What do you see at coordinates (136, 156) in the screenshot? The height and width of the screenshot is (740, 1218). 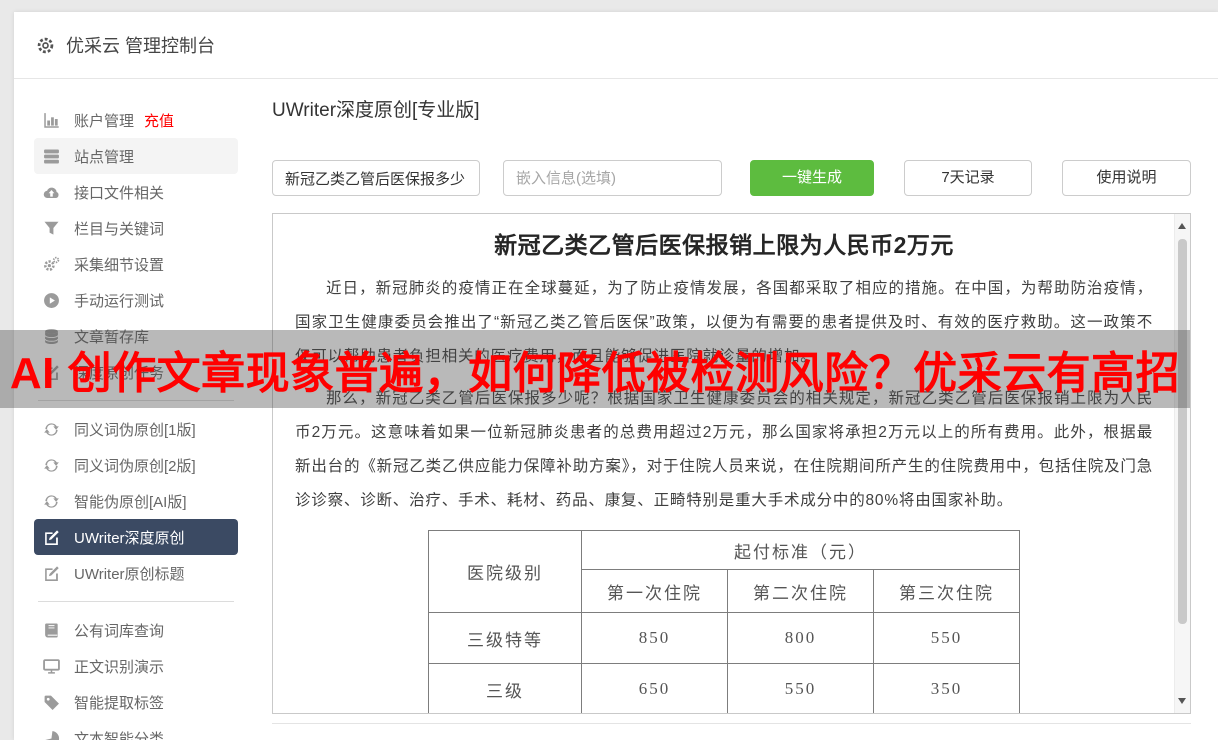 I see `sidebar-item-0-1: 站点管理` at bounding box center [136, 156].